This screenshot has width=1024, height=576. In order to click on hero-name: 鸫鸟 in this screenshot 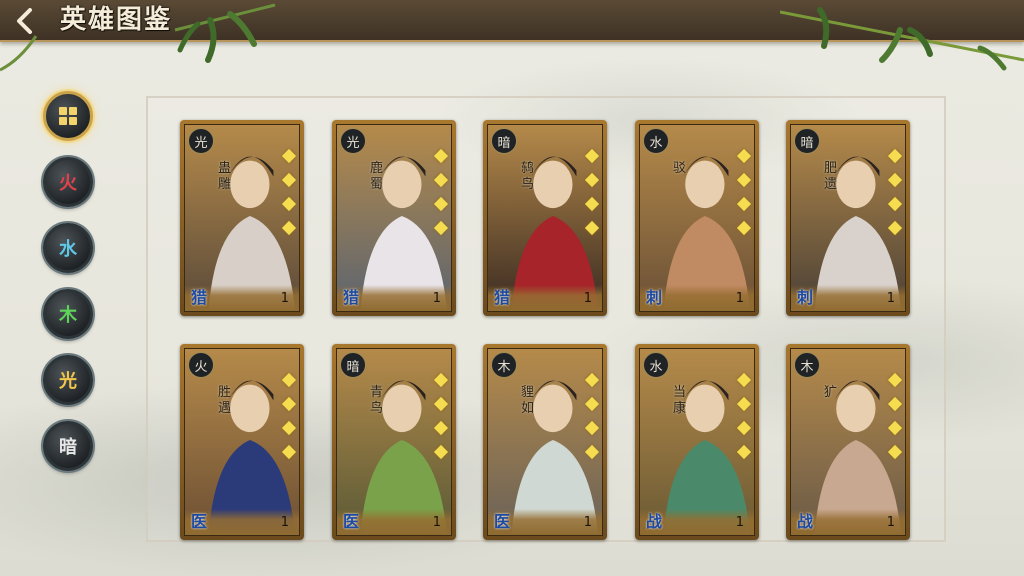, I will do `click(528, 176)`.